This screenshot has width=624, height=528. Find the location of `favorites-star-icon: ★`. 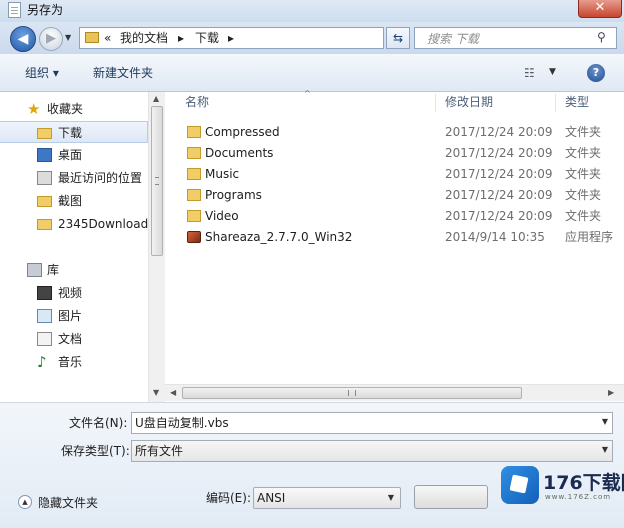

favorites-star-icon: ★ is located at coordinates (34, 109).